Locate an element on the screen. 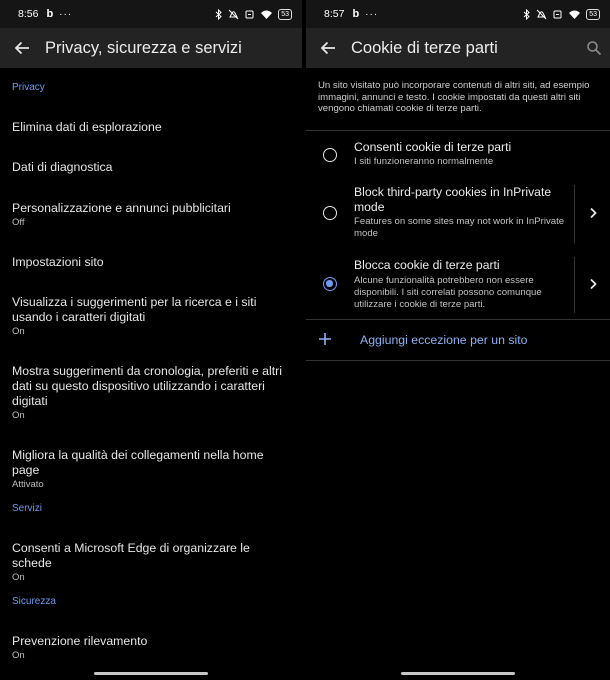 The width and height of the screenshot is (610, 680). status-bar: 8:56 b ··· 53 is located at coordinates (151, 14).